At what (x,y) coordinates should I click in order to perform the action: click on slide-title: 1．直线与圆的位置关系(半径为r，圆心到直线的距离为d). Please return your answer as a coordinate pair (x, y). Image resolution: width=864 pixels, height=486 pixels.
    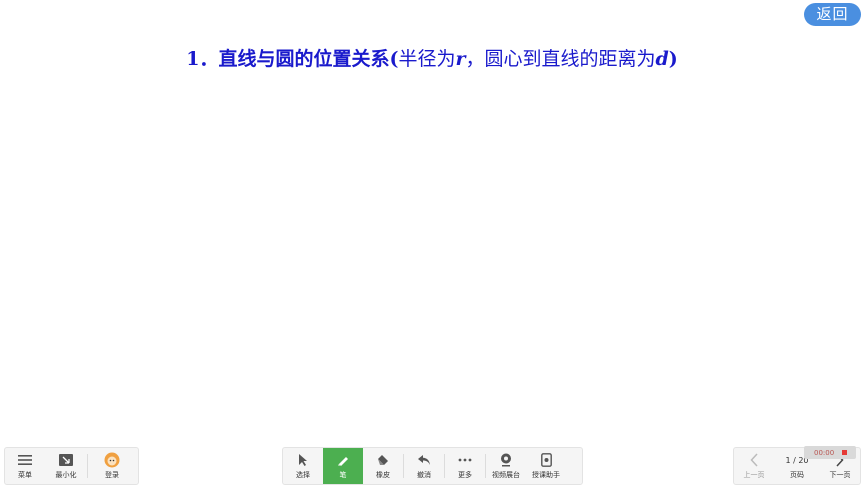
    Looking at the image, I should click on (432, 57).